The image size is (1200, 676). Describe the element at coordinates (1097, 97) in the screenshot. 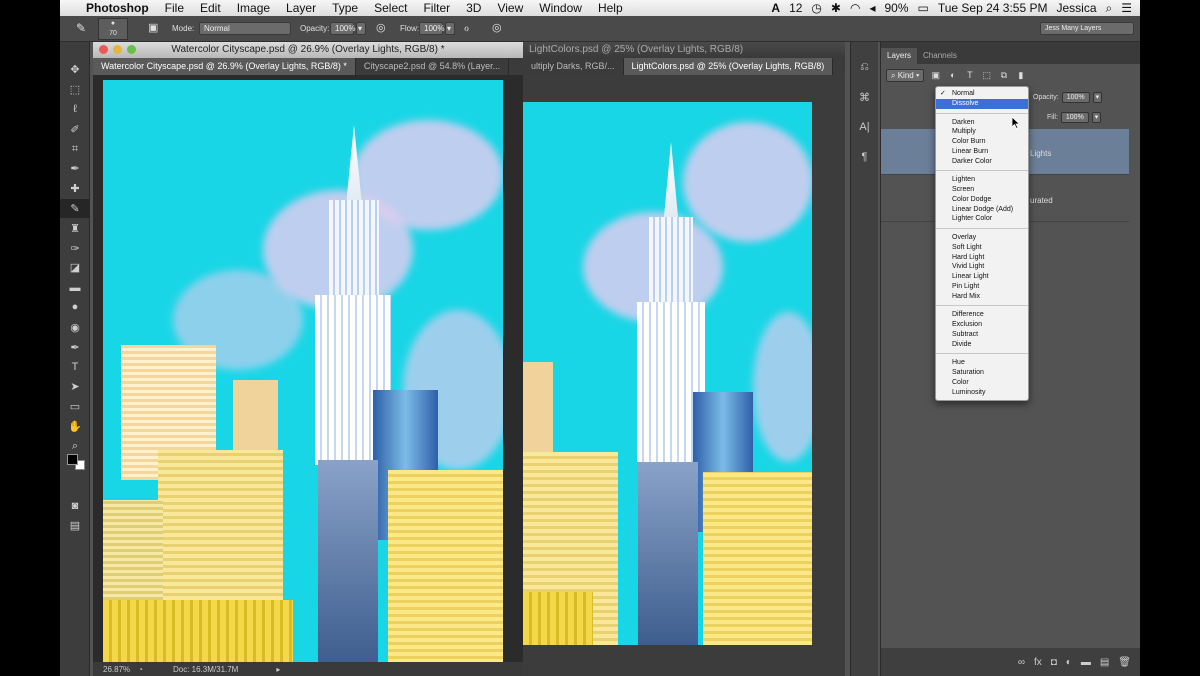

I see `layer-opacity-dropdown: ▾` at that location.